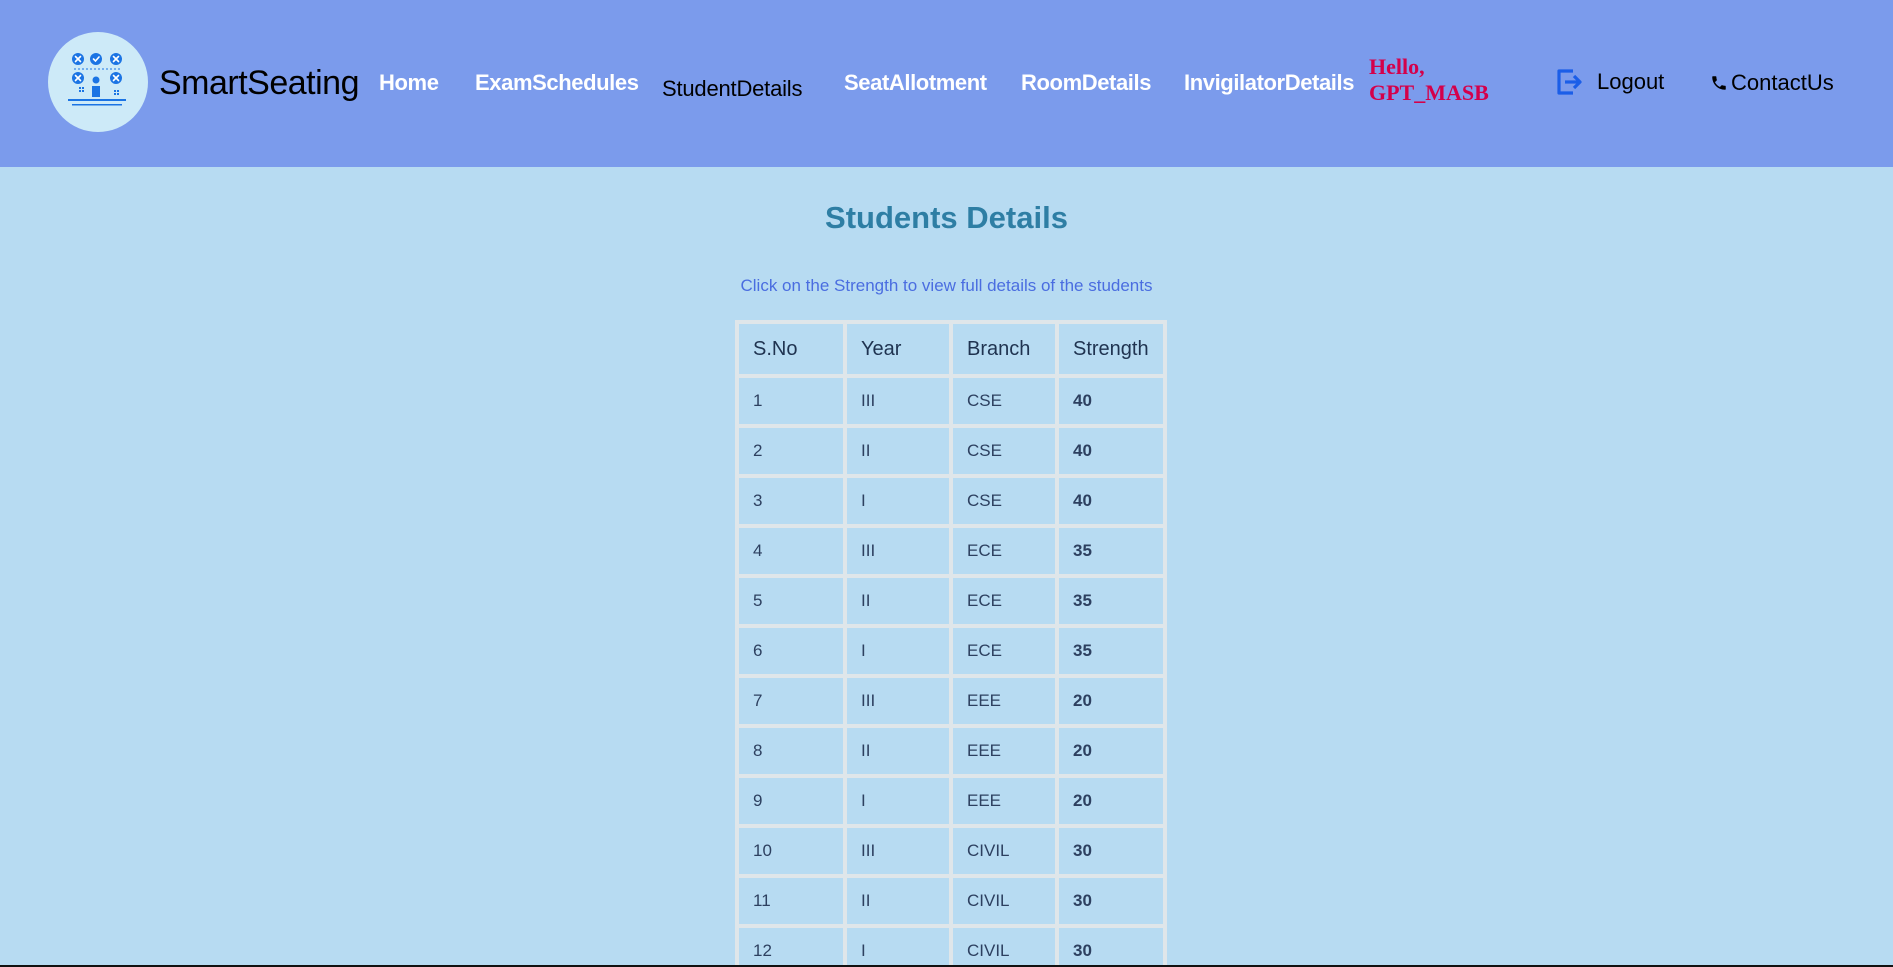 The width and height of the screenshot is (1893, 967). I want to click on column-header-year: Year, so click(898, 349).